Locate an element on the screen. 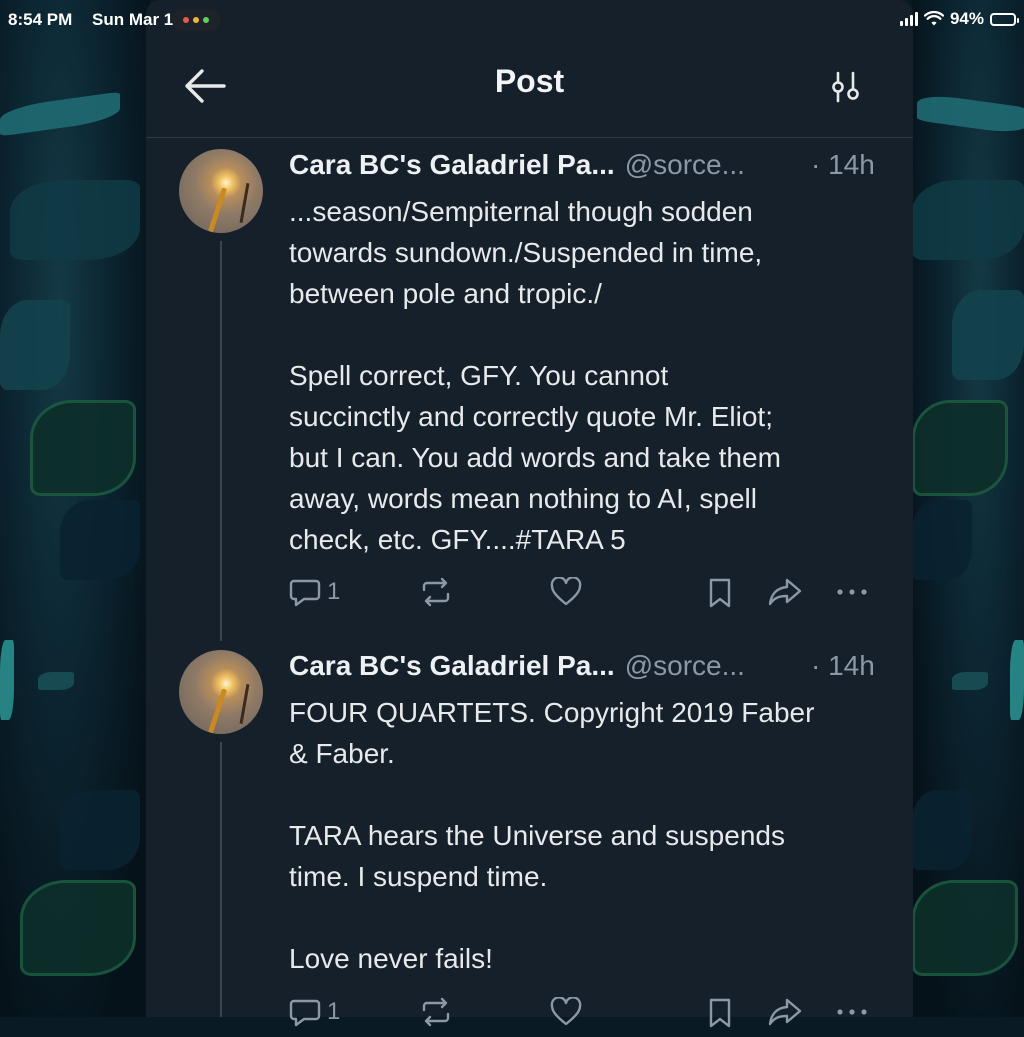 The image size is (1024, 1037). page-title: Post is located at coordinates (529, 81).